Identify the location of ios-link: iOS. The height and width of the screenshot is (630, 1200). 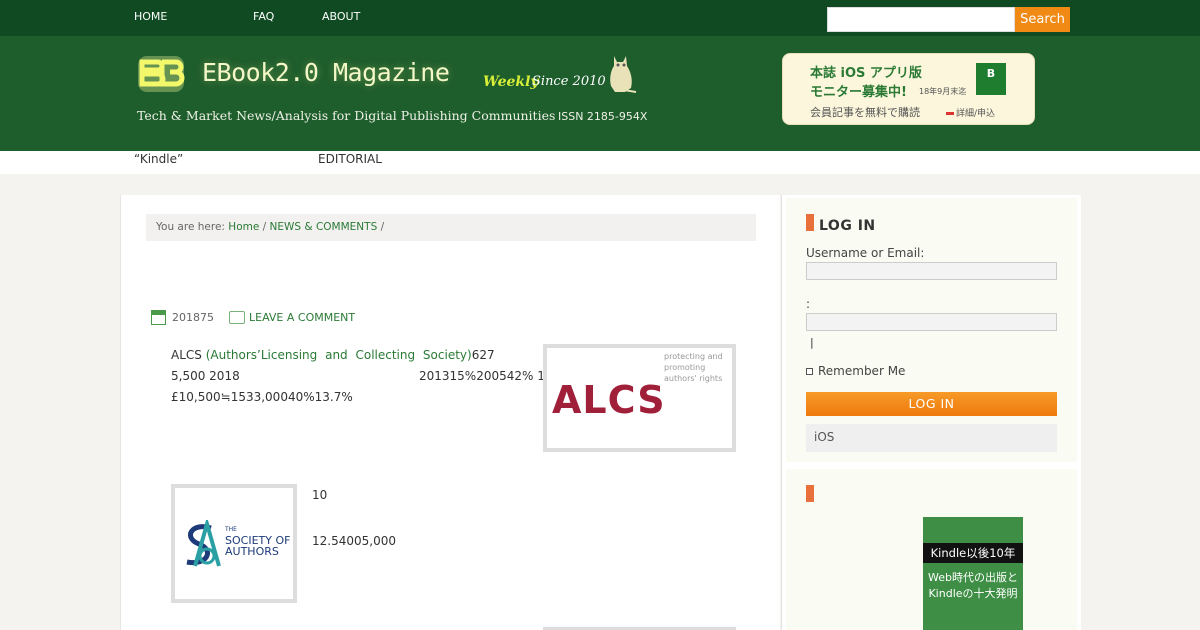
(931, 438).